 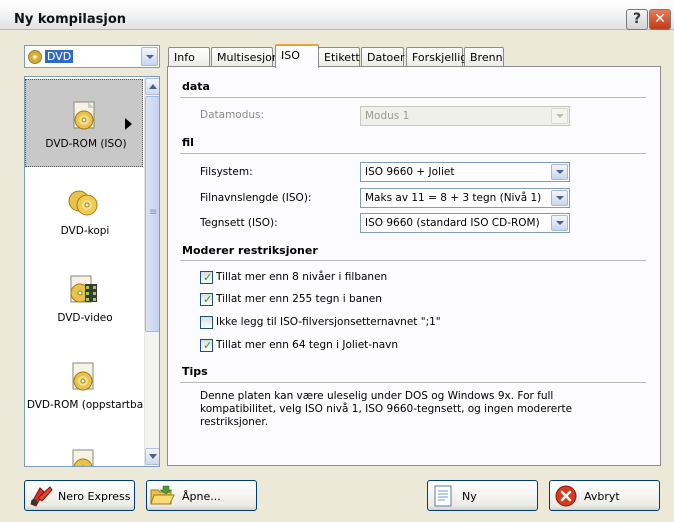 What do you see at coordinates (410, 172) in the screenshot?
I see `filsystem-value: ISO 9660 + Joliet` at bounding box center [410, 172].